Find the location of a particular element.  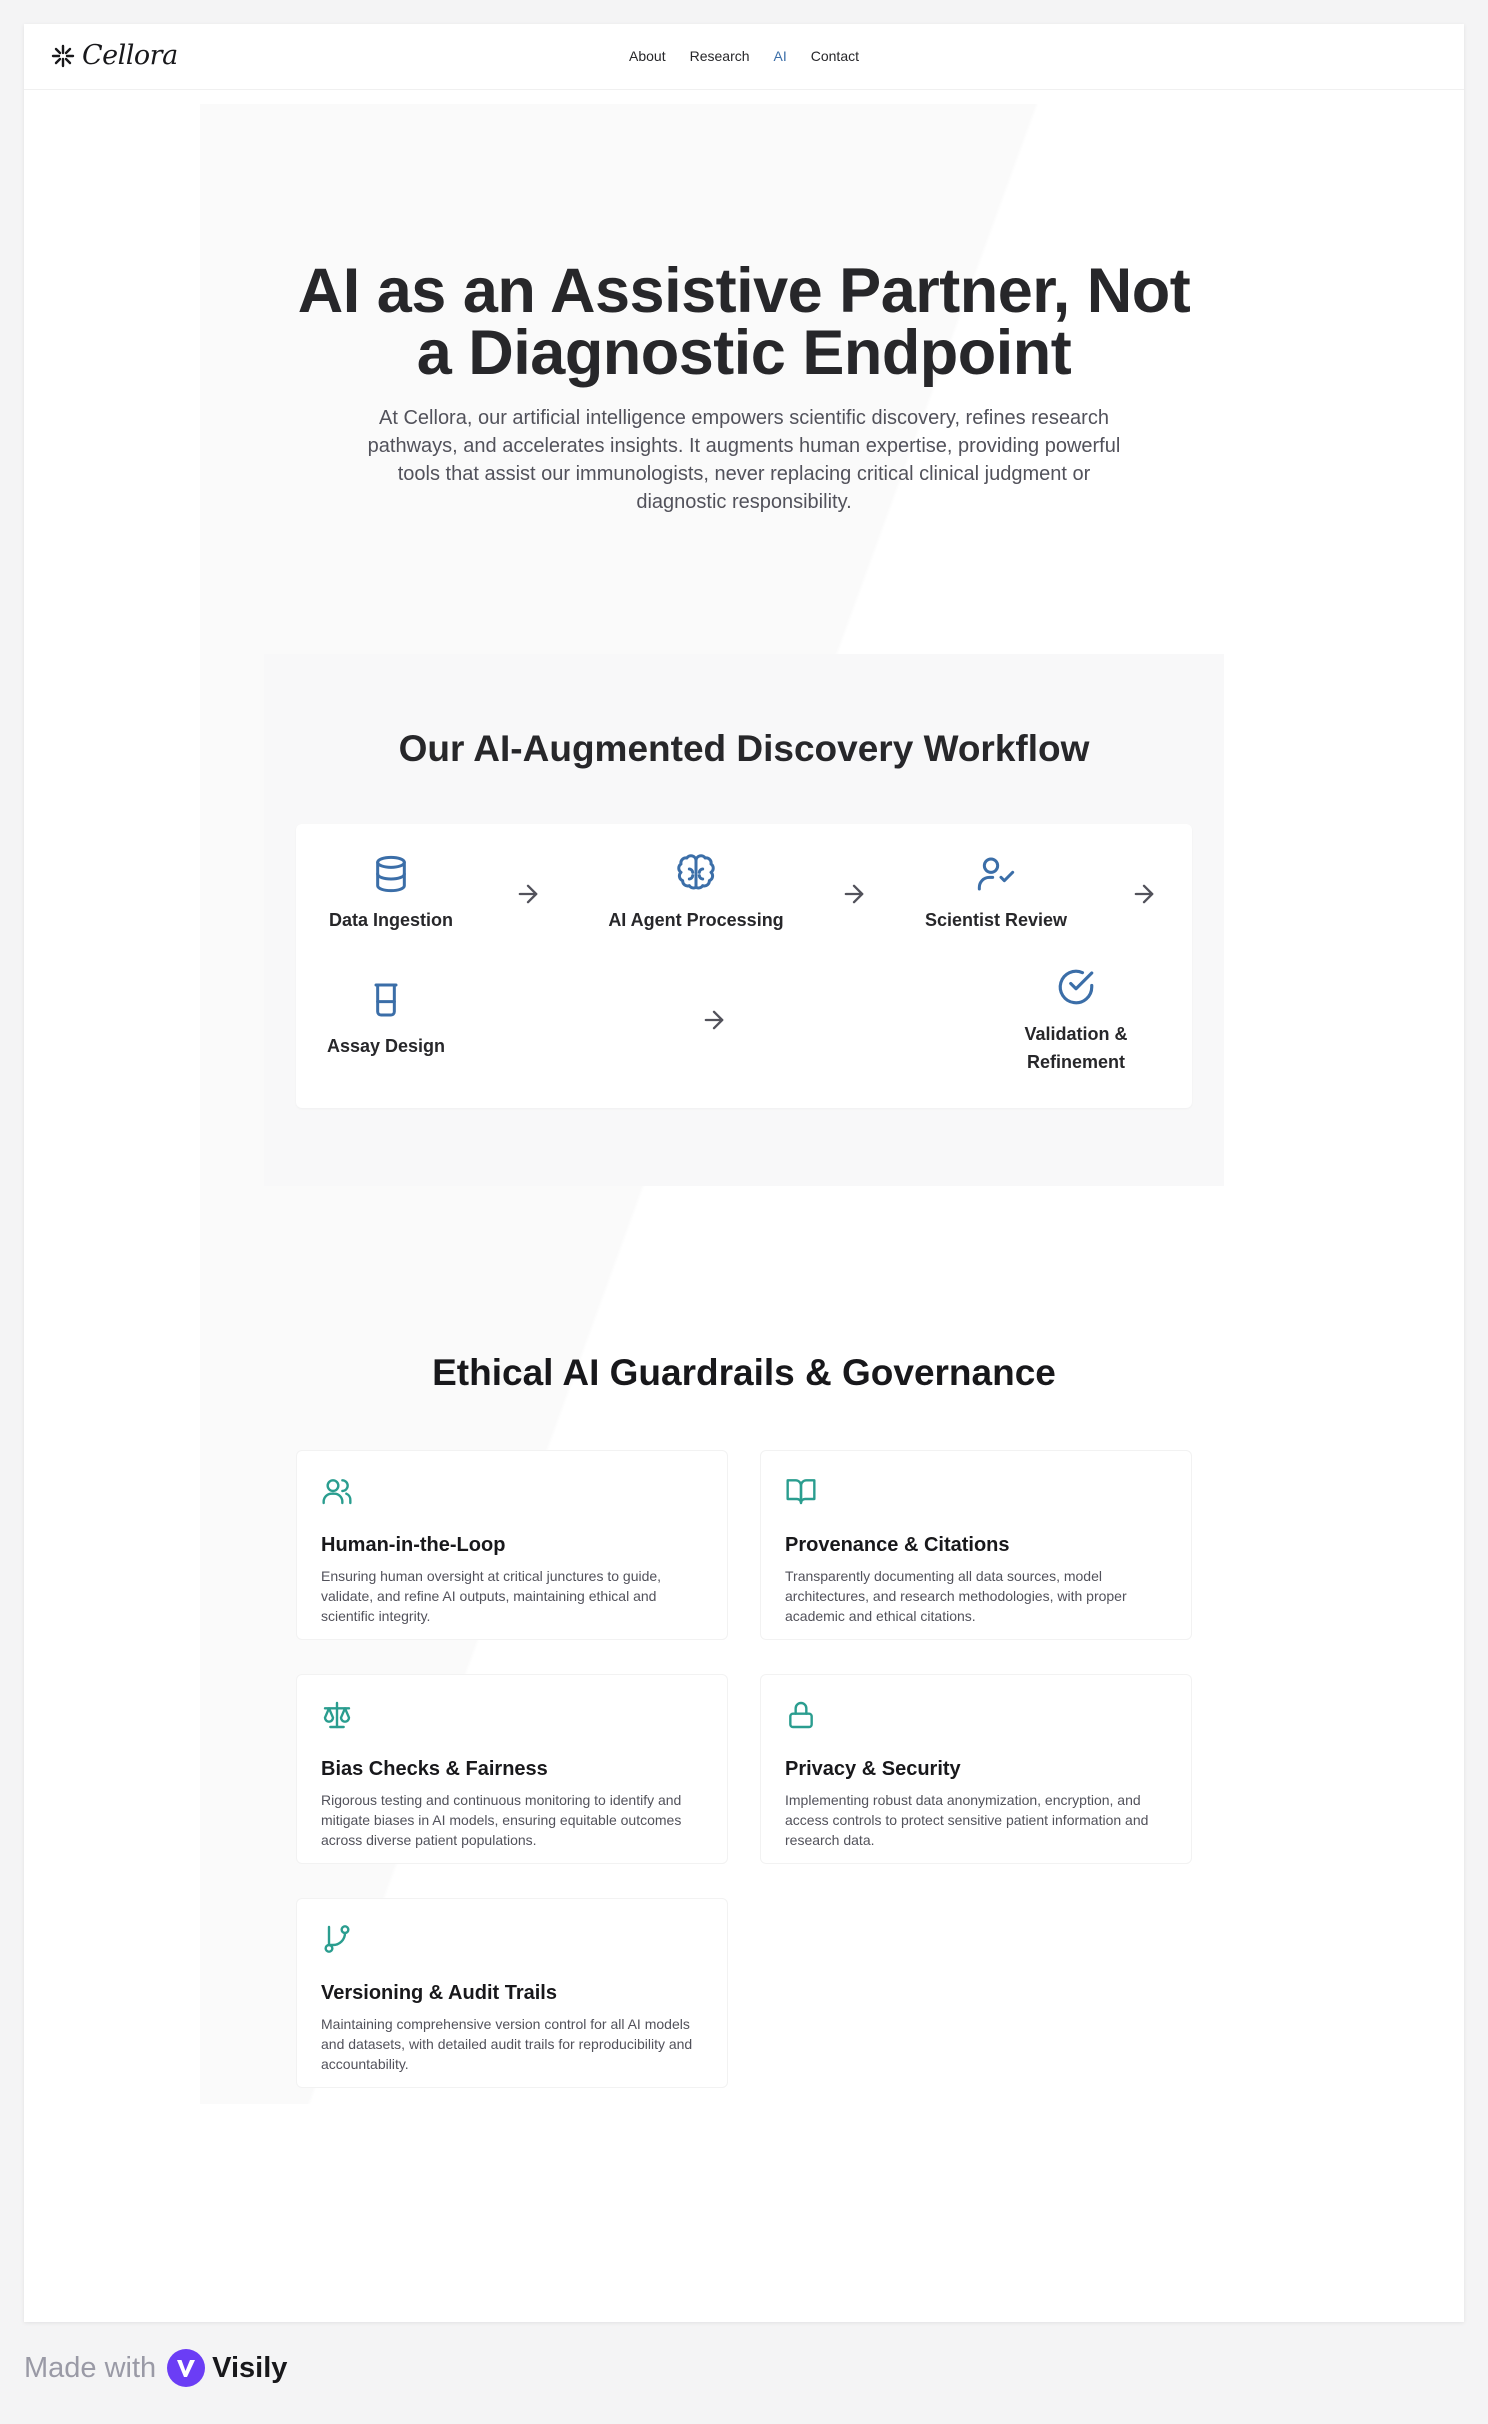

workflow-title: Our AI-Augmented Discovery Workflow is located at coordinates (744, 748).